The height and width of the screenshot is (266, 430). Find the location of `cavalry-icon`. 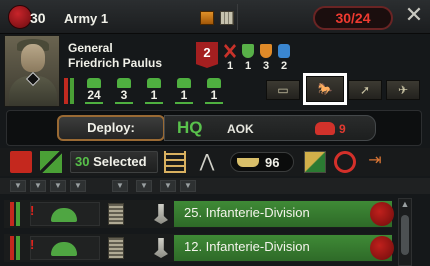

cavalry-icon is located at coordinates (184, 83).